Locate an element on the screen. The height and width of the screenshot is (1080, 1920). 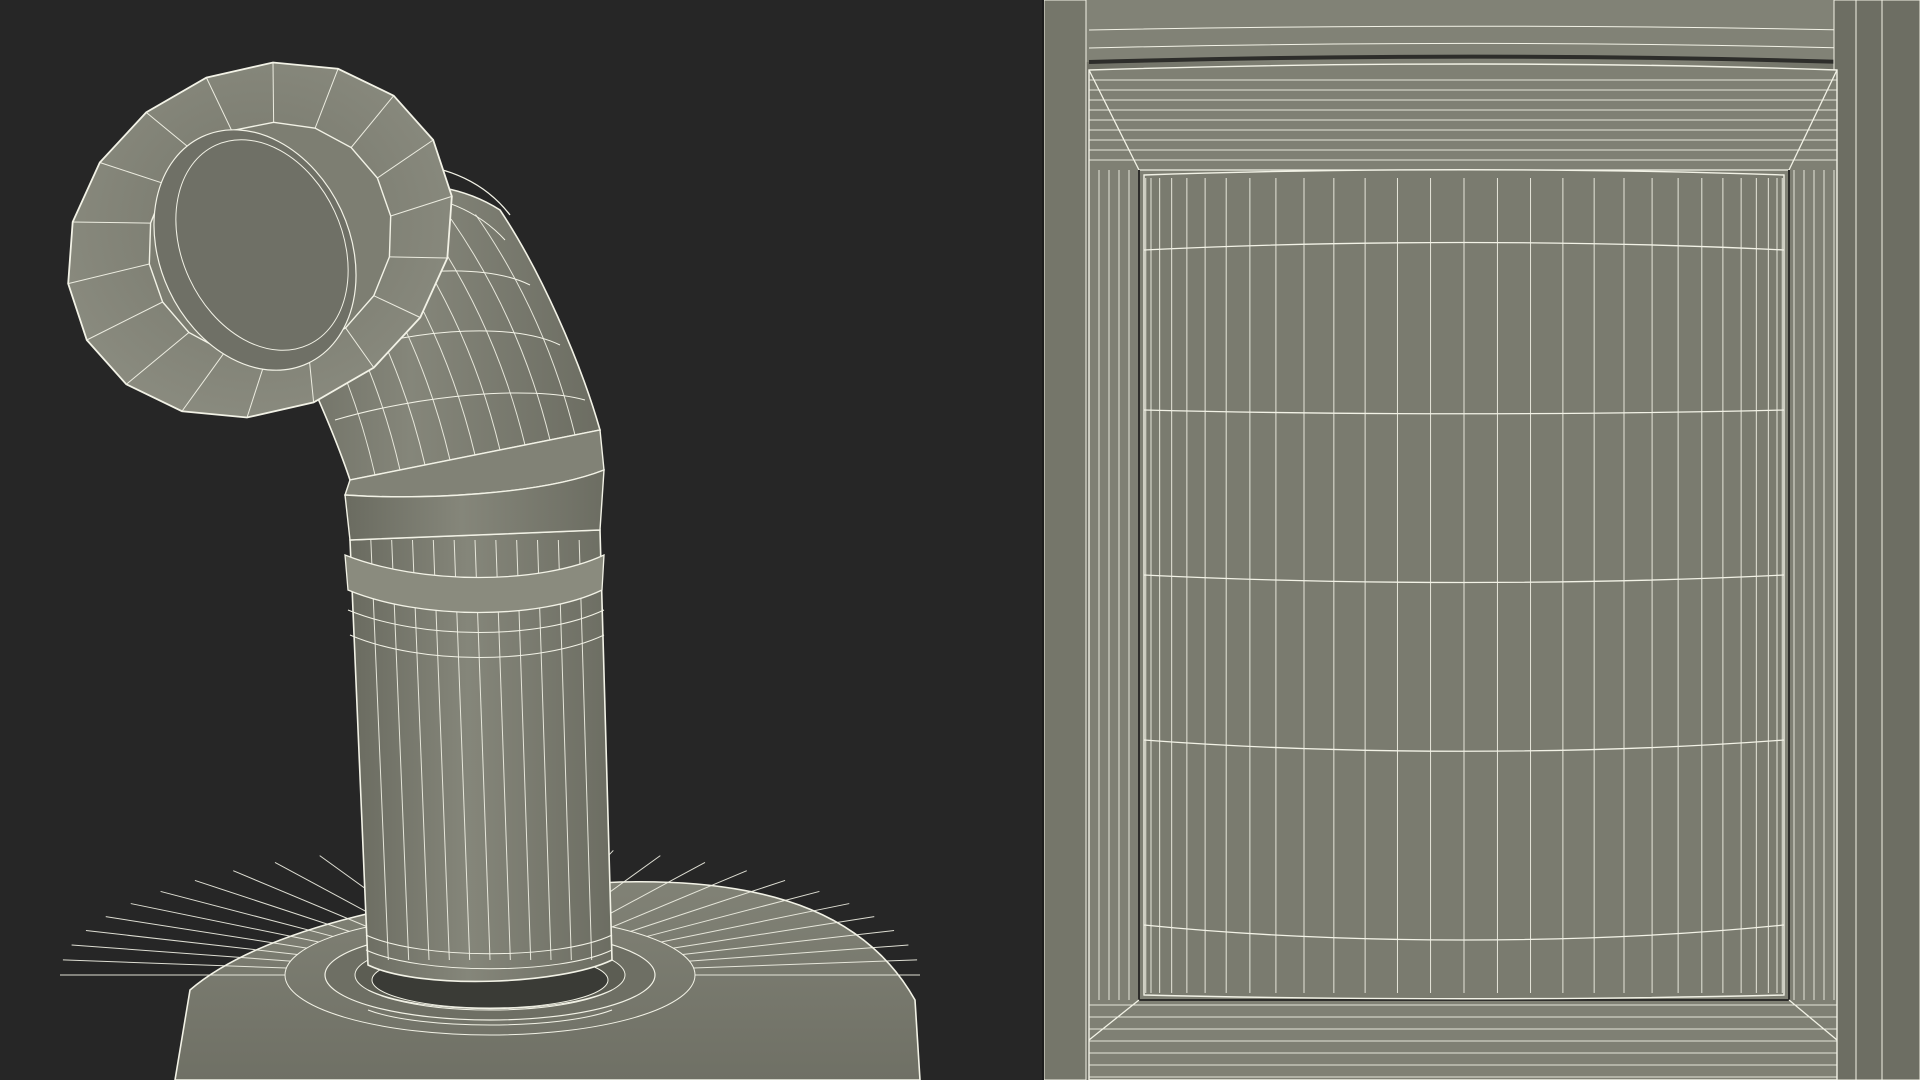
stove-top-band is located at coordinates (1482, 32).